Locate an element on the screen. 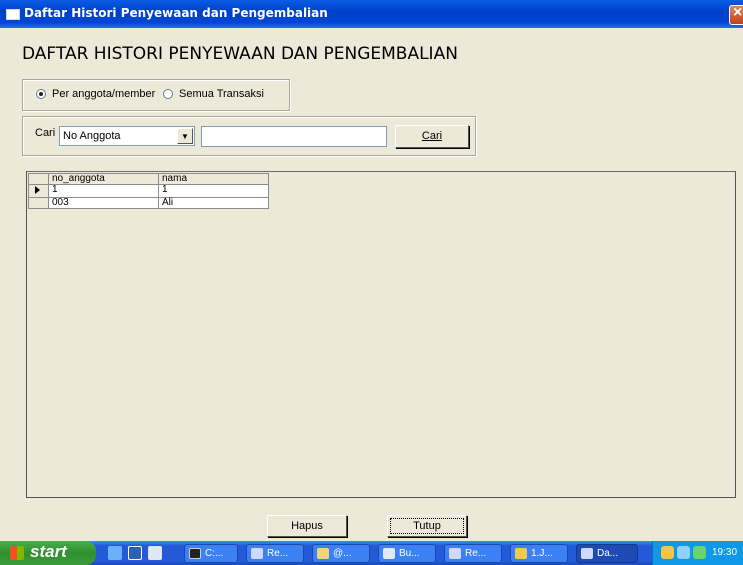 The height and width of the screenshot is (565, 743). tutup-button-label: Tutup is located at coordinates (427, 526).